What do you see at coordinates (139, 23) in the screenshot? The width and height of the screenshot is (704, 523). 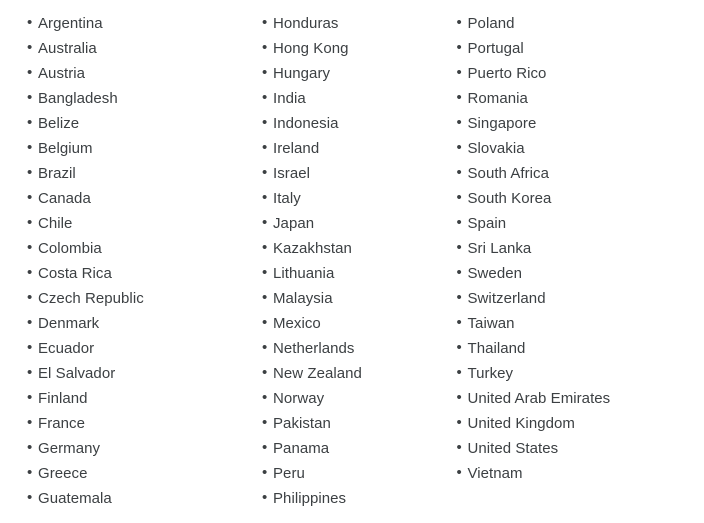 I see `country-list-item: • Argentina` at bounding box center [139, 23].